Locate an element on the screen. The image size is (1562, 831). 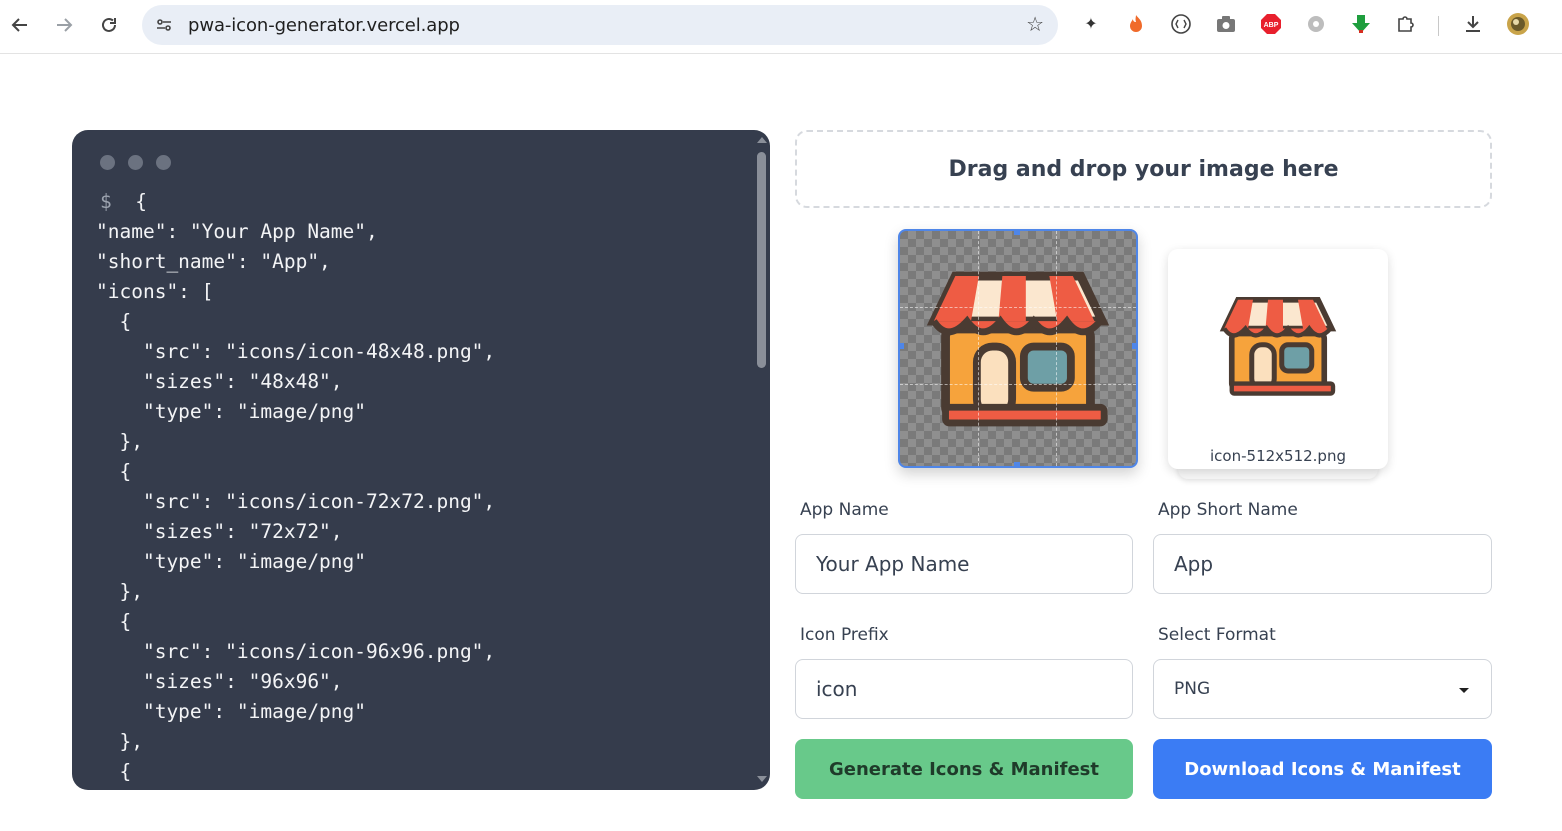
svg-text: ABP is located at coordinates (1271, 25).